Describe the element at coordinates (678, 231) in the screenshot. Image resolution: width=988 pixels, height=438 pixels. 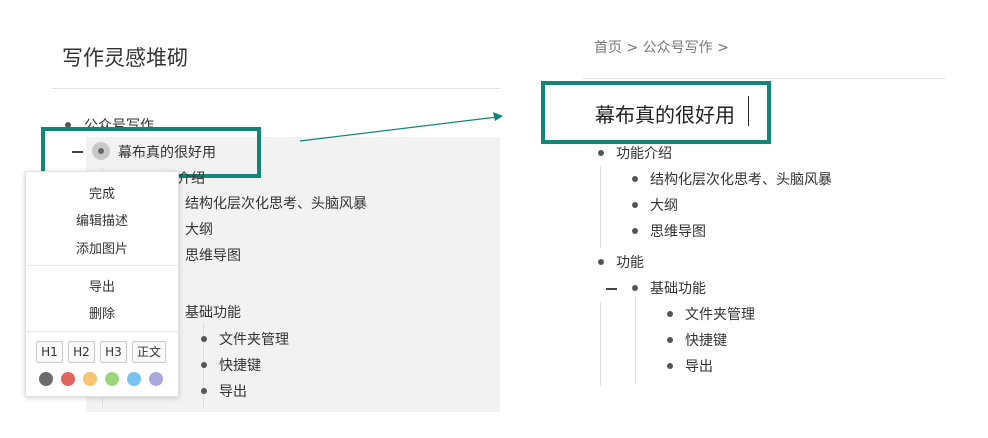
I see `outline-item: 思维导图` at that location.